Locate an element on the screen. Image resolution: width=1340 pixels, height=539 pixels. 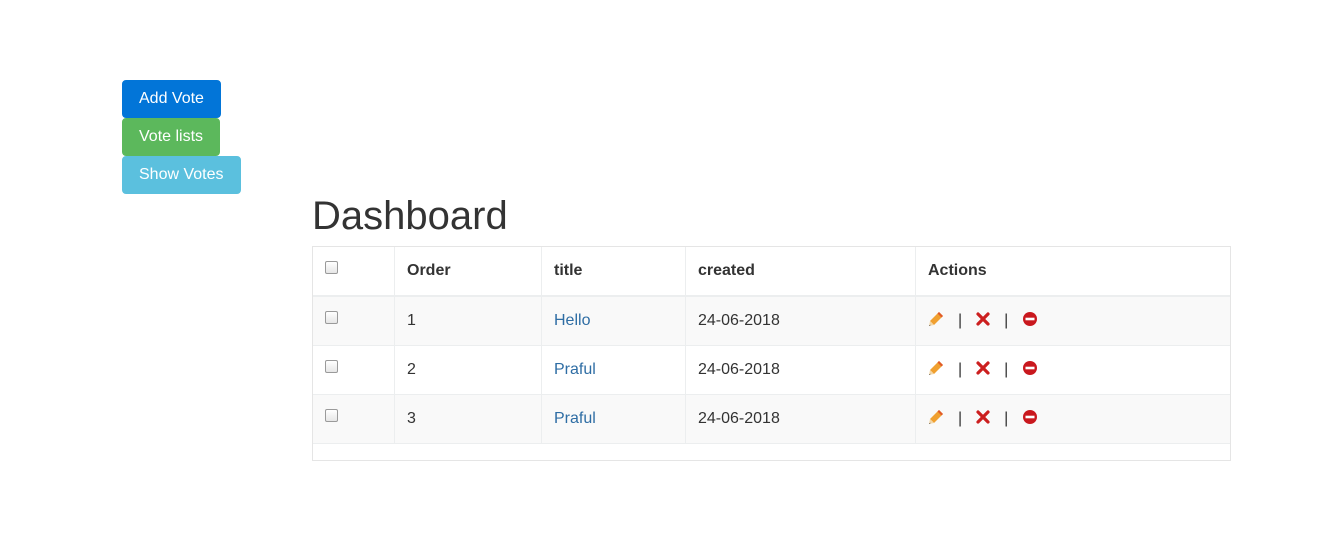
table-row: 3 Praful 24-06-2018 | | is located at coordinates (771, 419).